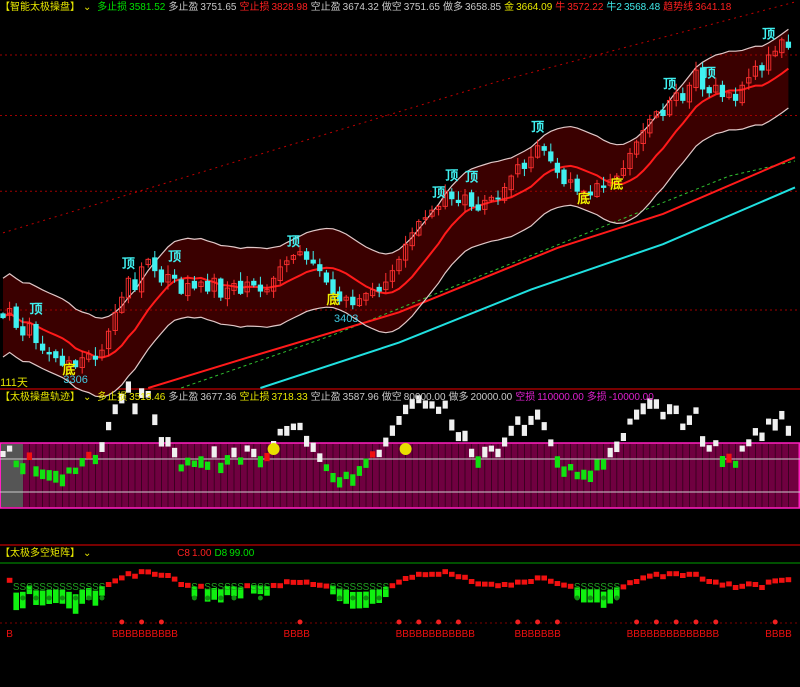 The image size is (800, 687). What do you see at coordinates (75, 380) in the screenshot?
I see `low-price-label: 3306` at bounding box center [75, 380].